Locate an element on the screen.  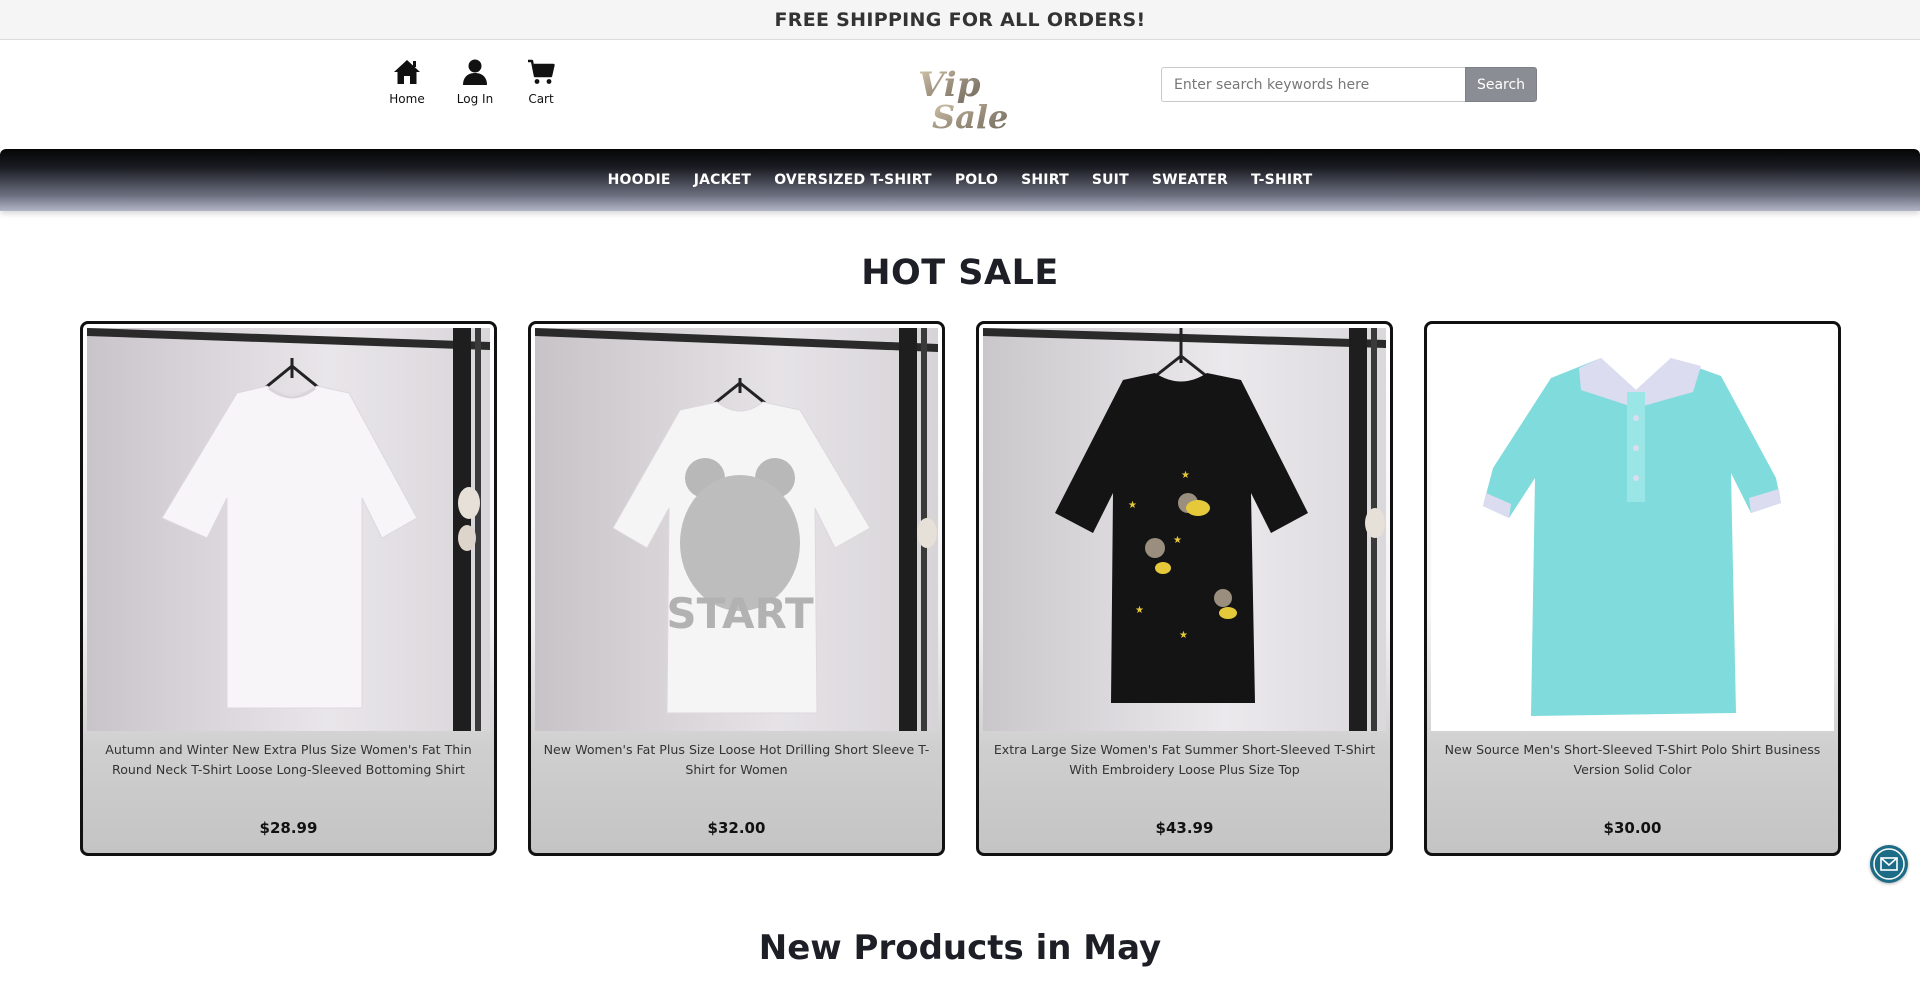
vip-sale-logo: Vip Sale is located at coordinates (963, 100).